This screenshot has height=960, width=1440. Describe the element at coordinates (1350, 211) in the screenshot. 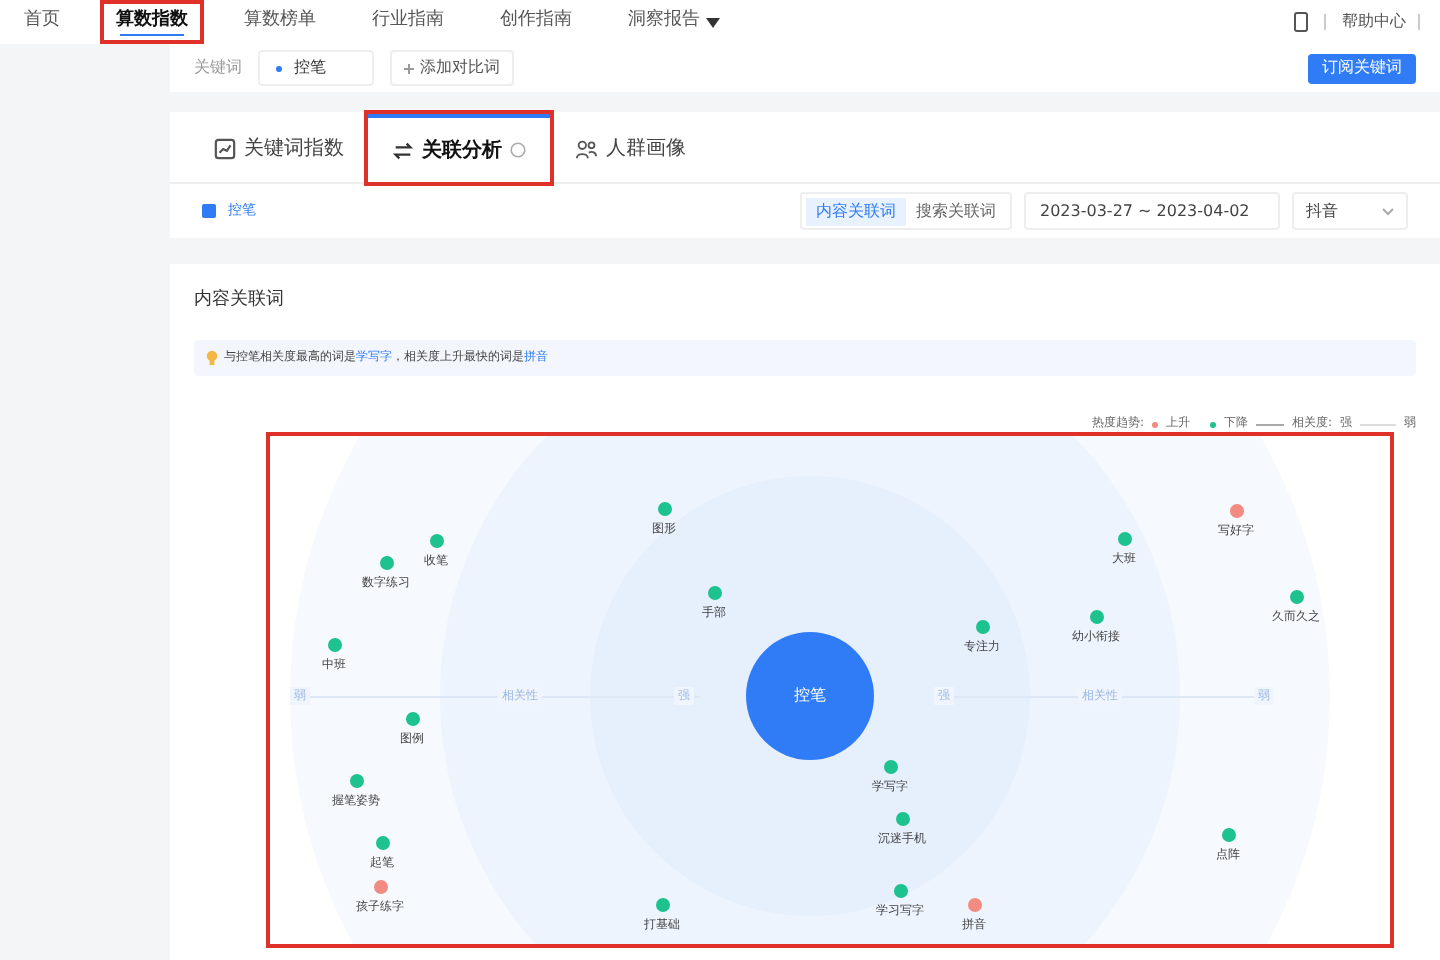

I see `platform-dropdown: 抖音` at that location.